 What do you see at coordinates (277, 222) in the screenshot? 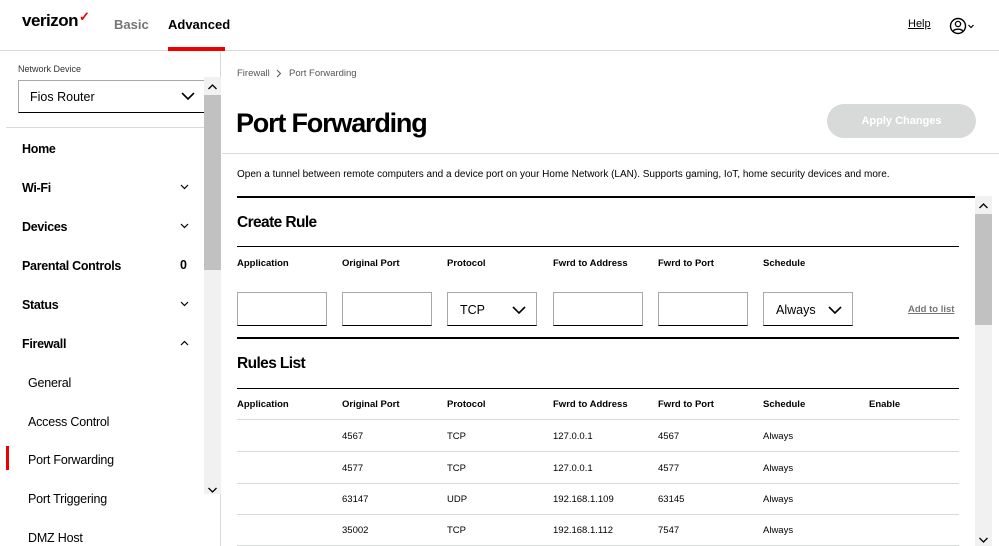
I see `create-rule-title: Create Rule` at bounding box center [277, 222].